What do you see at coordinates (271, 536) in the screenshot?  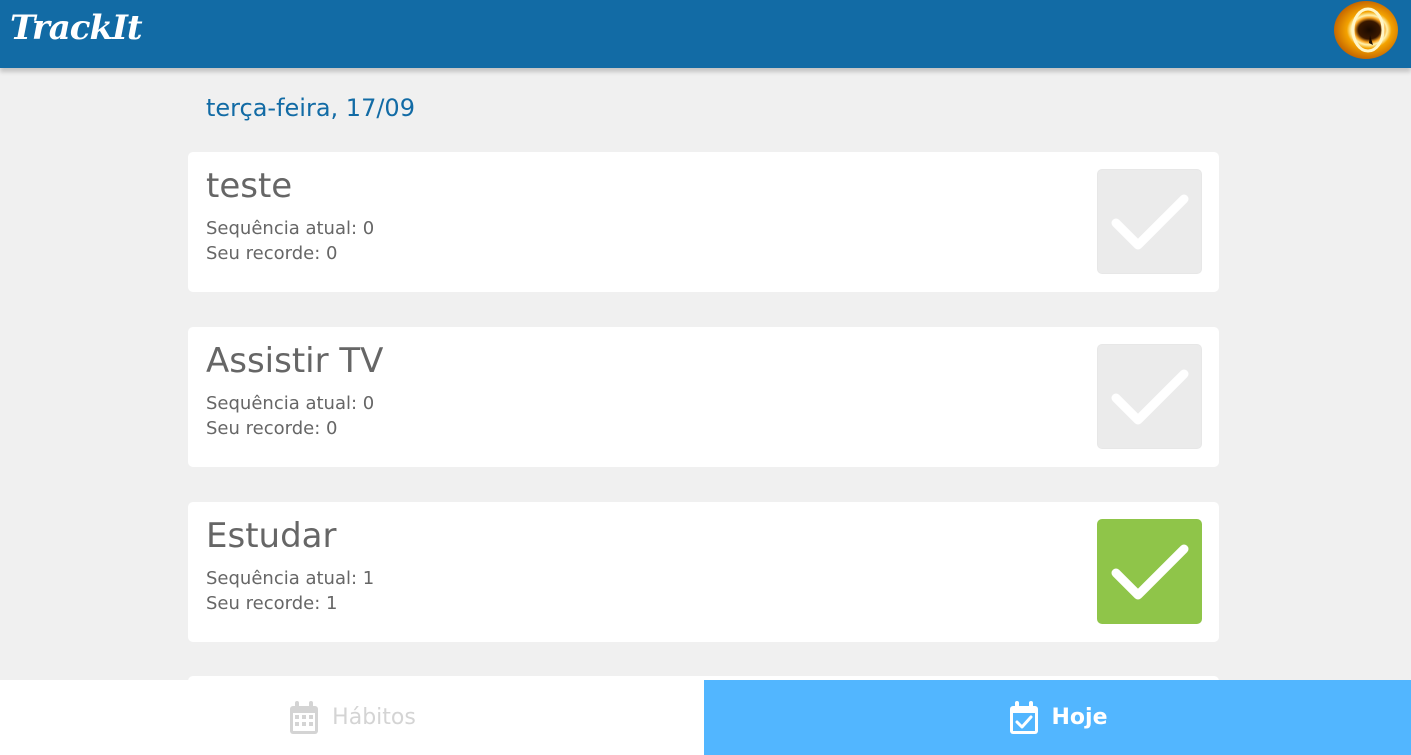 I see `habit-name: Estudar` at bounding box center [271, 536].